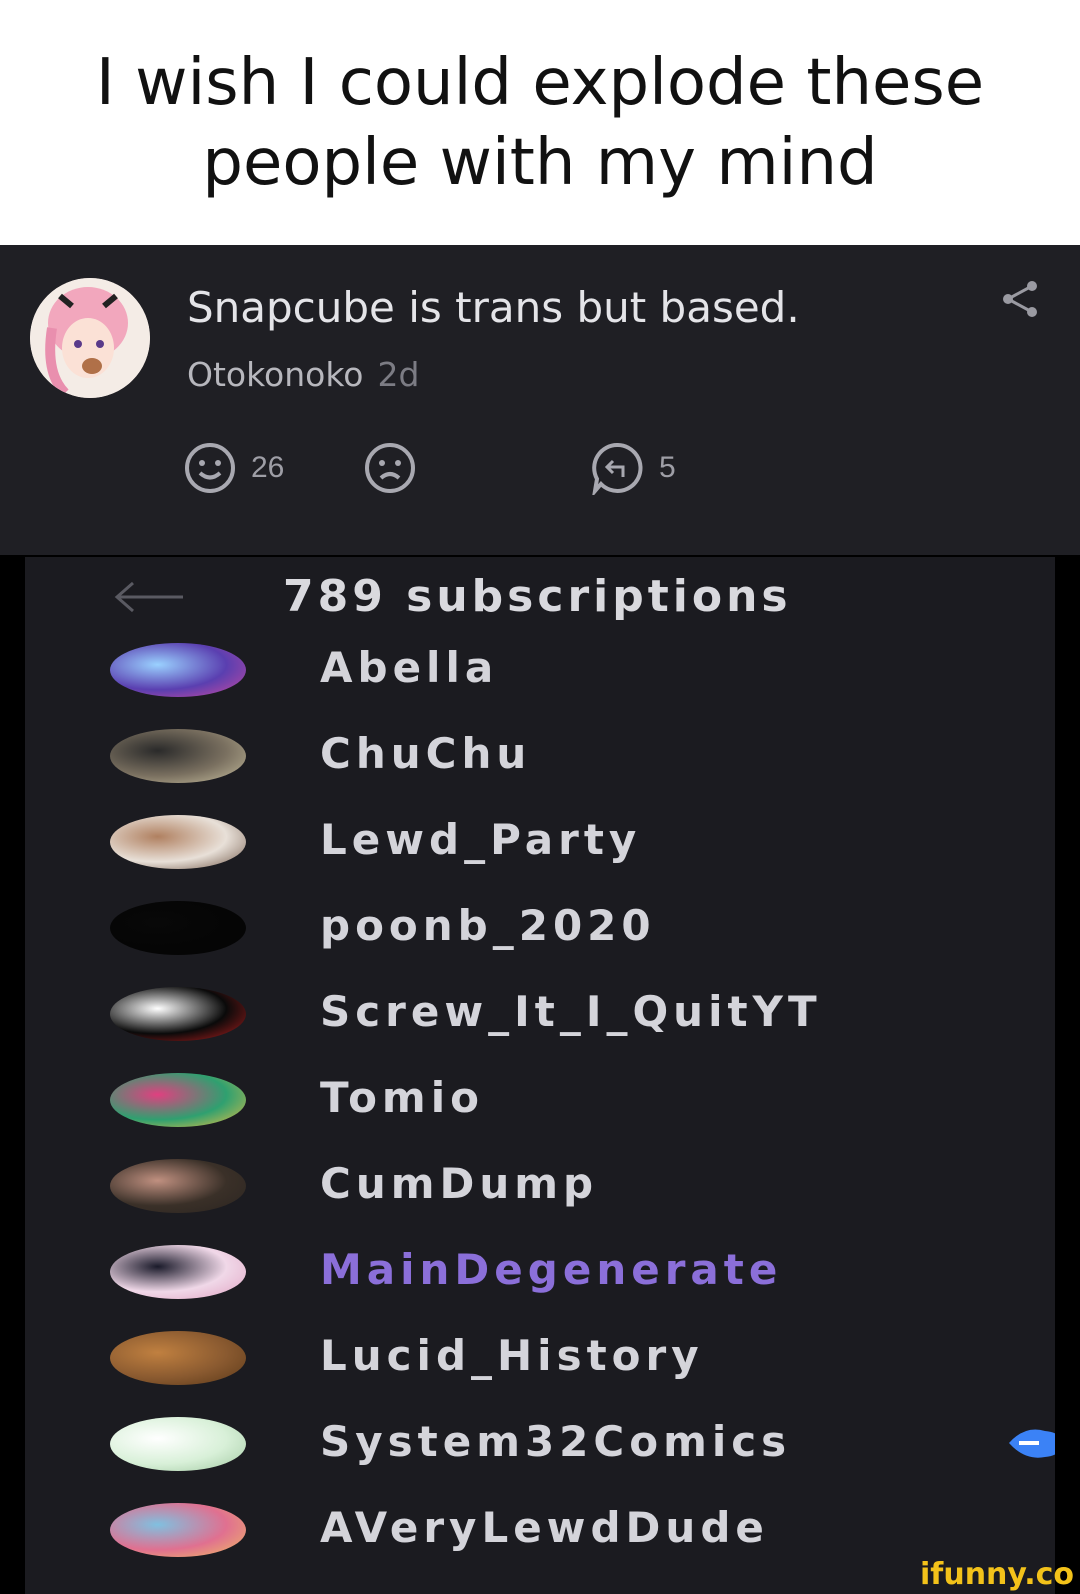  Describe the element at coordinates (667, 467) in the screenshot. I see `reply-count: 5` at that location.